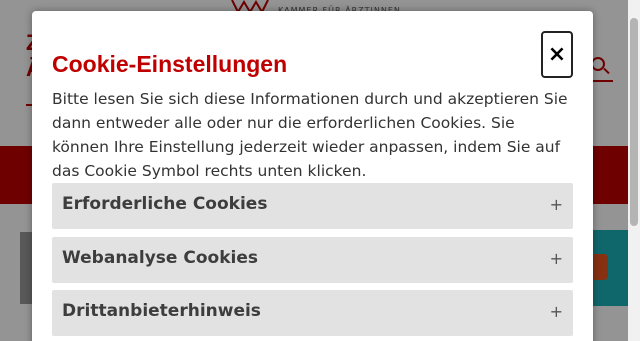  Describe the element at coordinates (161, 311) in the screenshot. I see `accordion-label: Drittanbieterhinweis` at that location.